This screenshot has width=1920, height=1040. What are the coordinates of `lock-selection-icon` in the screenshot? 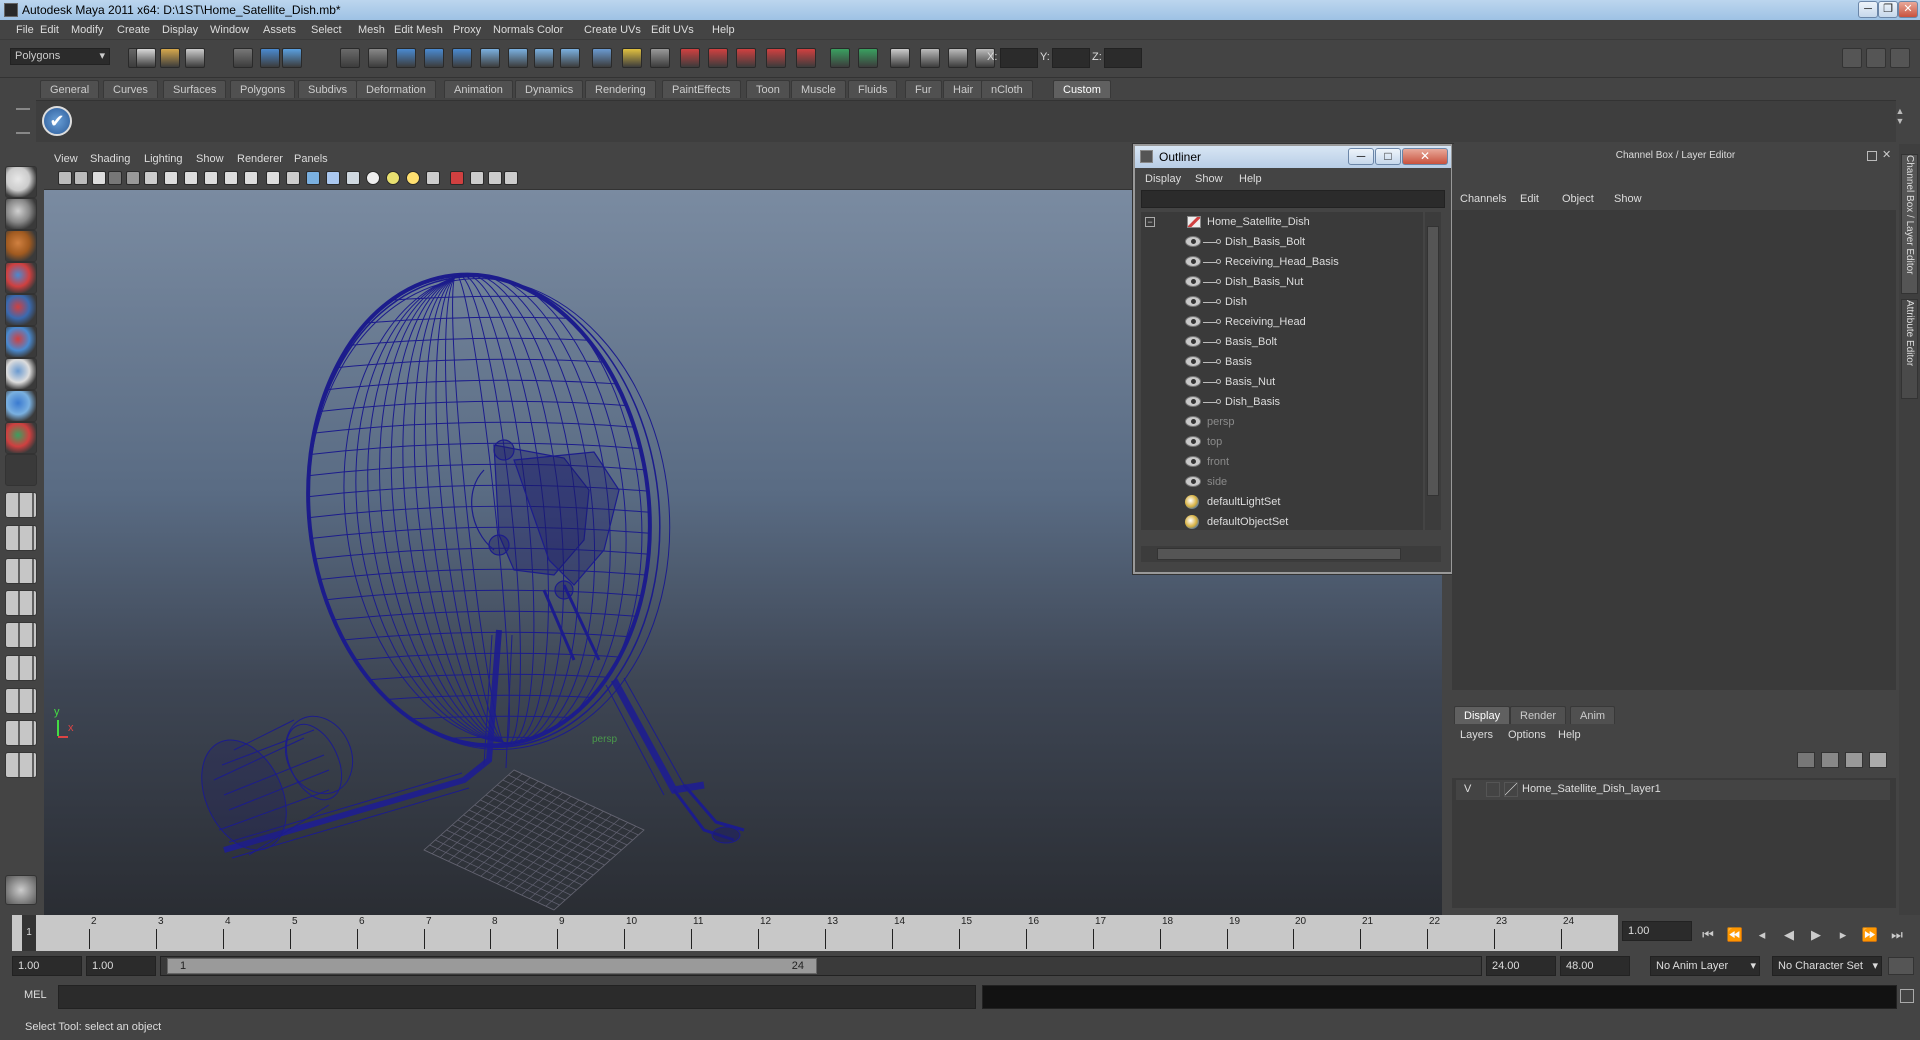 It's located at (350, 58).